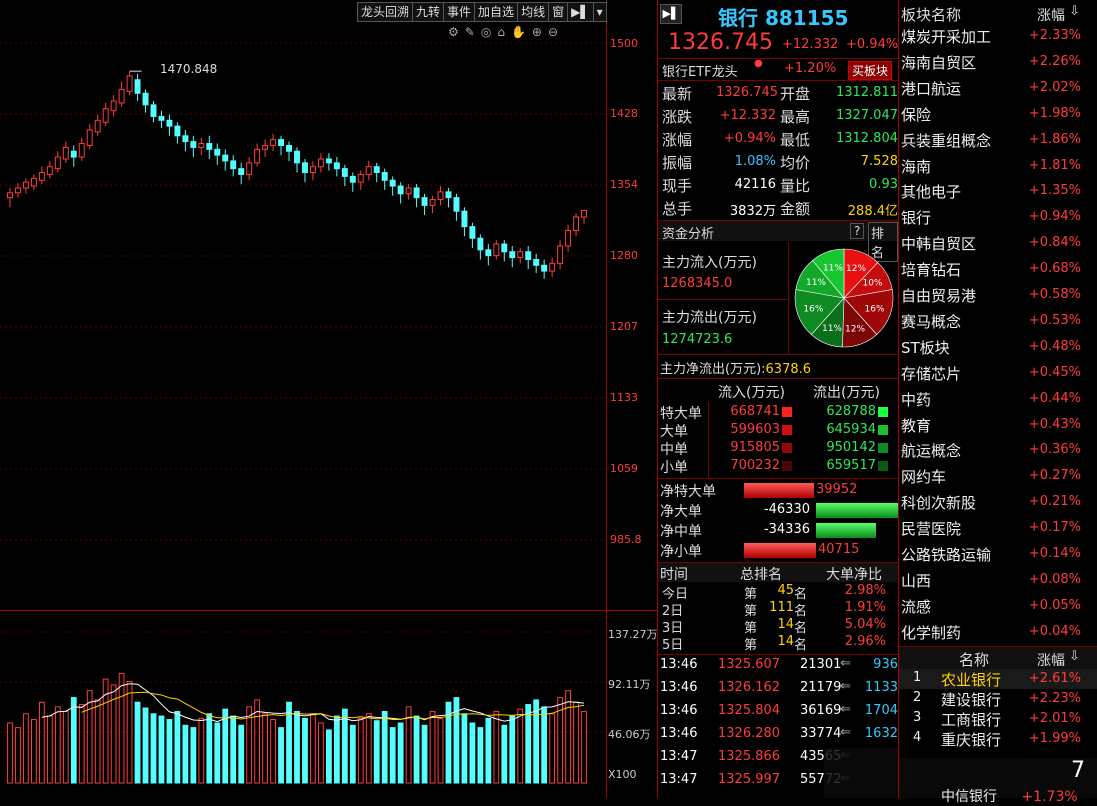 Image resolution: width=1097 pixels, height=806 pixels. I want to click on toolbar-longtou: 龙头回溯, so click(385, 12).